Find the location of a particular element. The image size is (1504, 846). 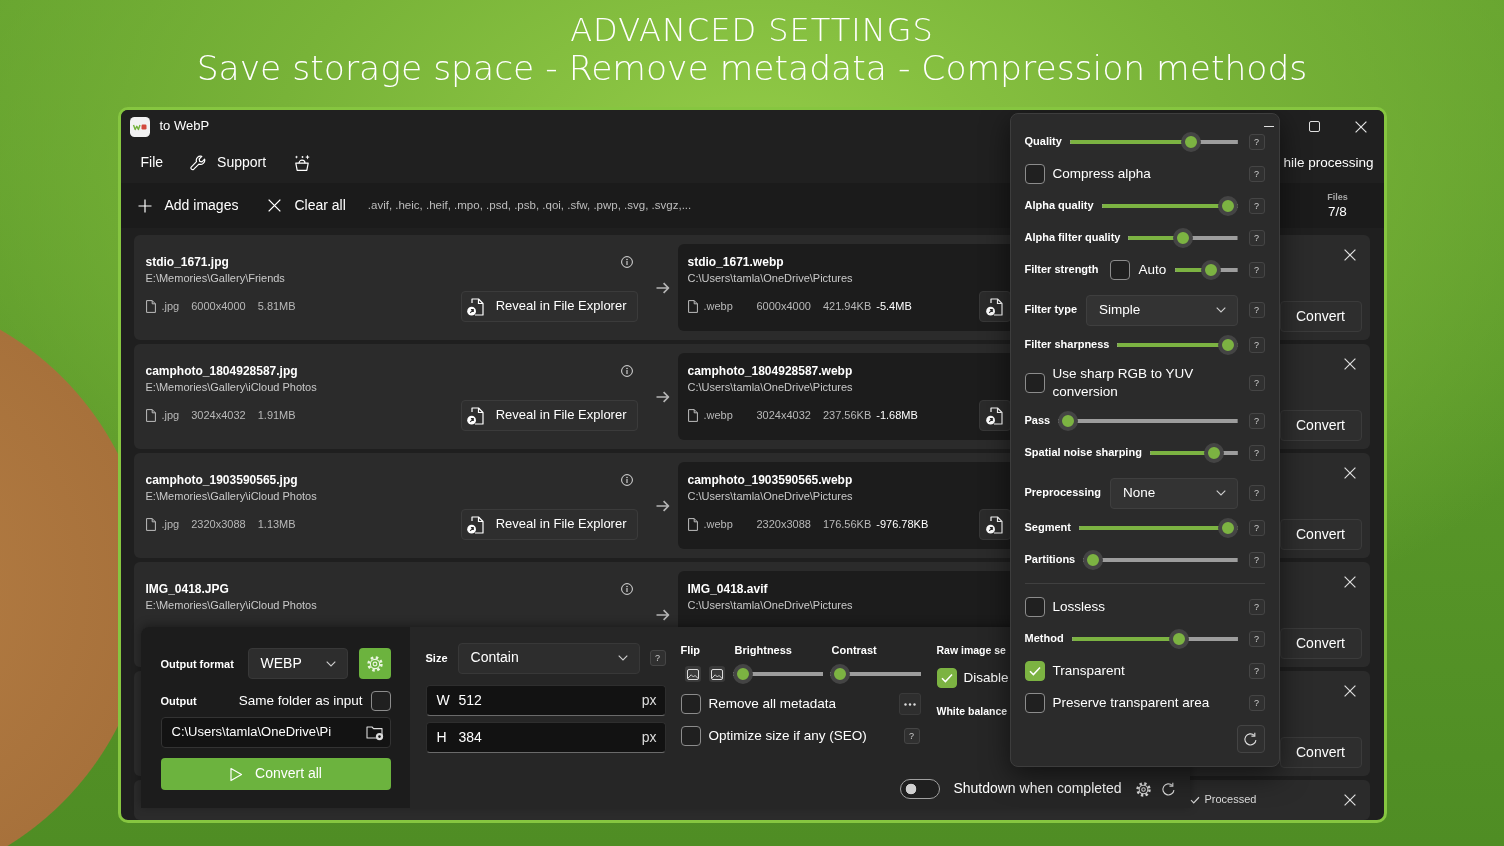

flip-horizontal-button is located at coordinates (692, 674).